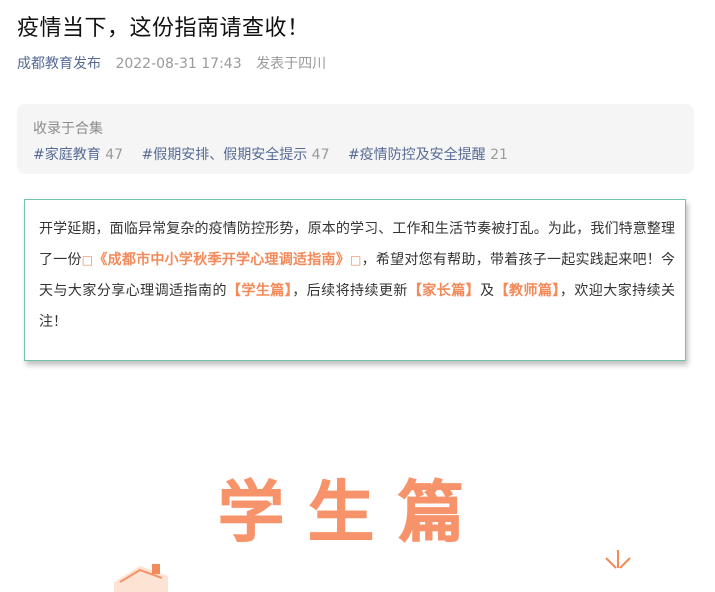  What do you see at coordinates (68, 129) in the screenshot?
I see `collection-header: 收录于合集` at bounding box center [68, 129].